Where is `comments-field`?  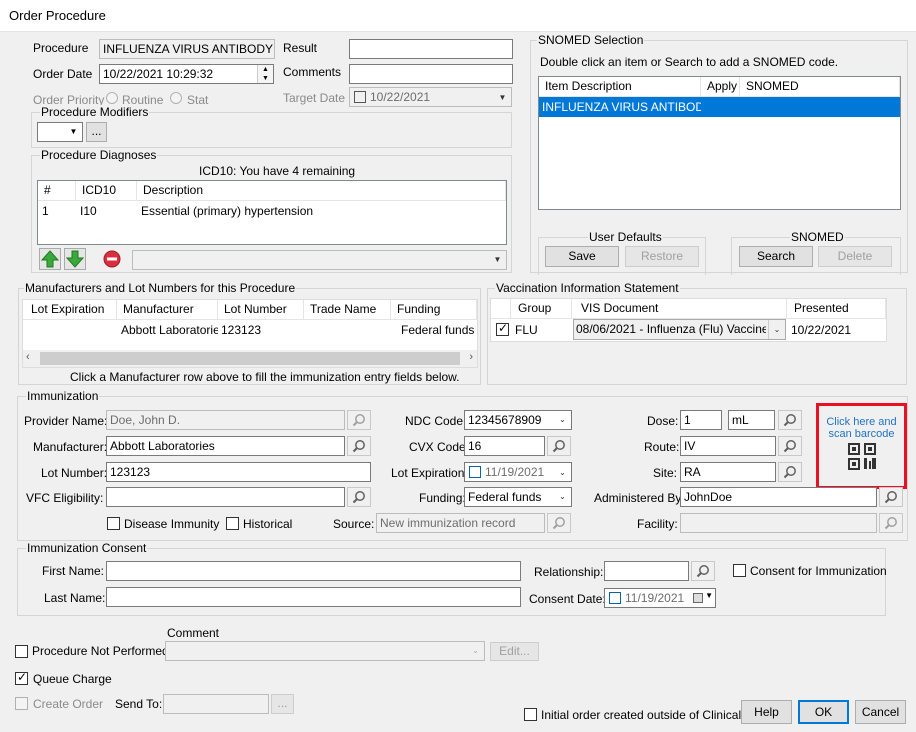 comments-field is located at coordinates (431, 74).